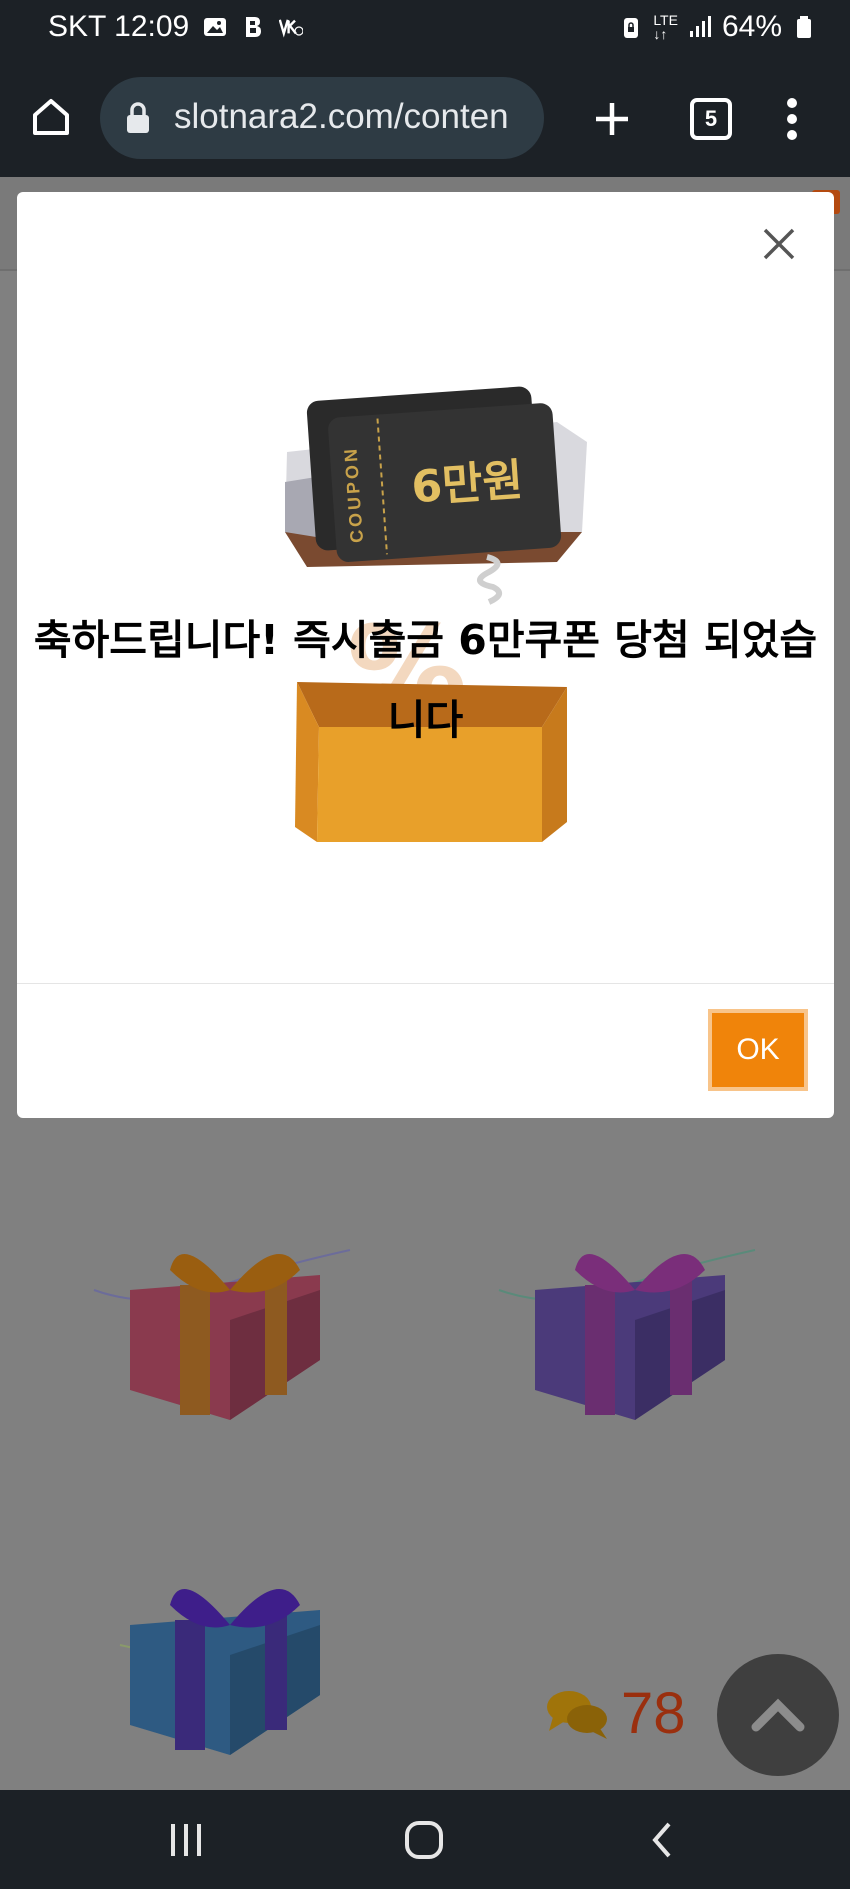 This screenshot has width=850, height=1889. I want to click on coupon-amount: 6만원, so click(467, 484).